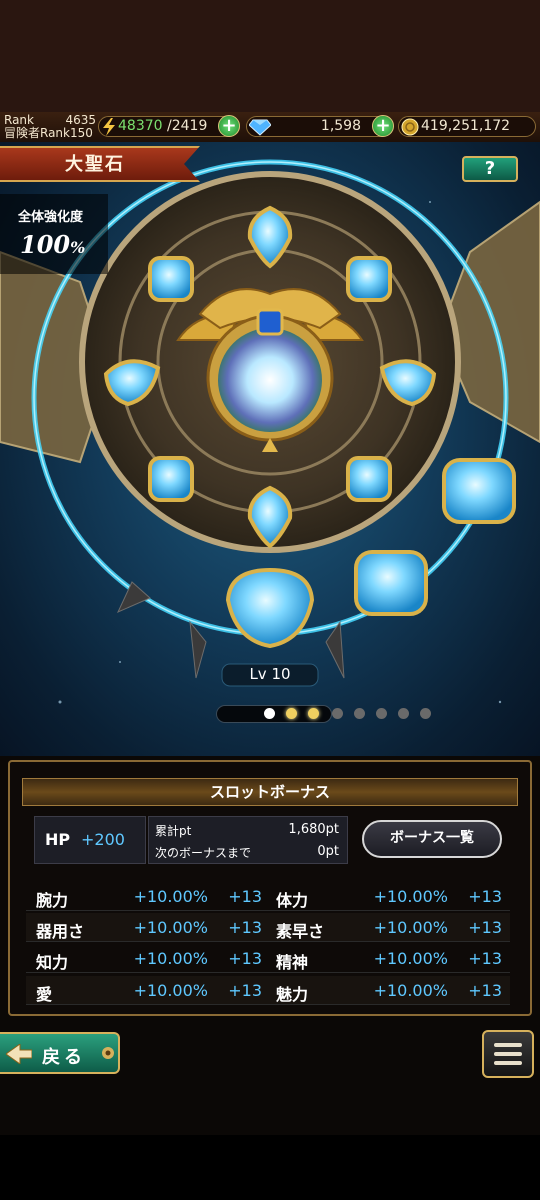  I want to click on stat-name: 腕力, so click(52, 900).